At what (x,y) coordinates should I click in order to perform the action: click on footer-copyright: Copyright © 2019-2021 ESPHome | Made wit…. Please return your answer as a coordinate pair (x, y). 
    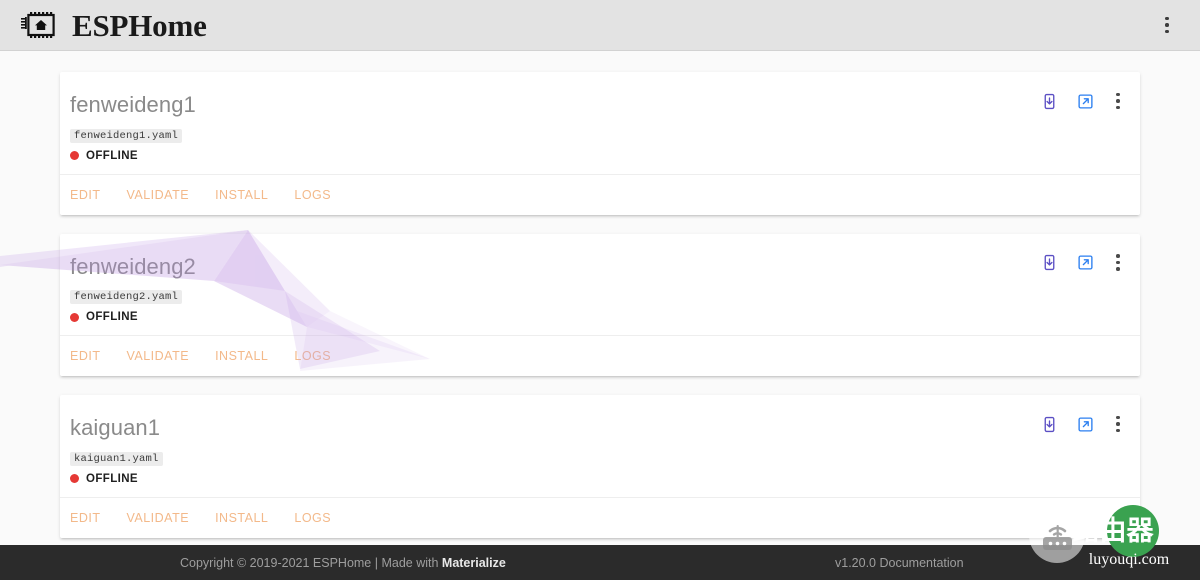
    Looking at the image, I should click on (343, 563).